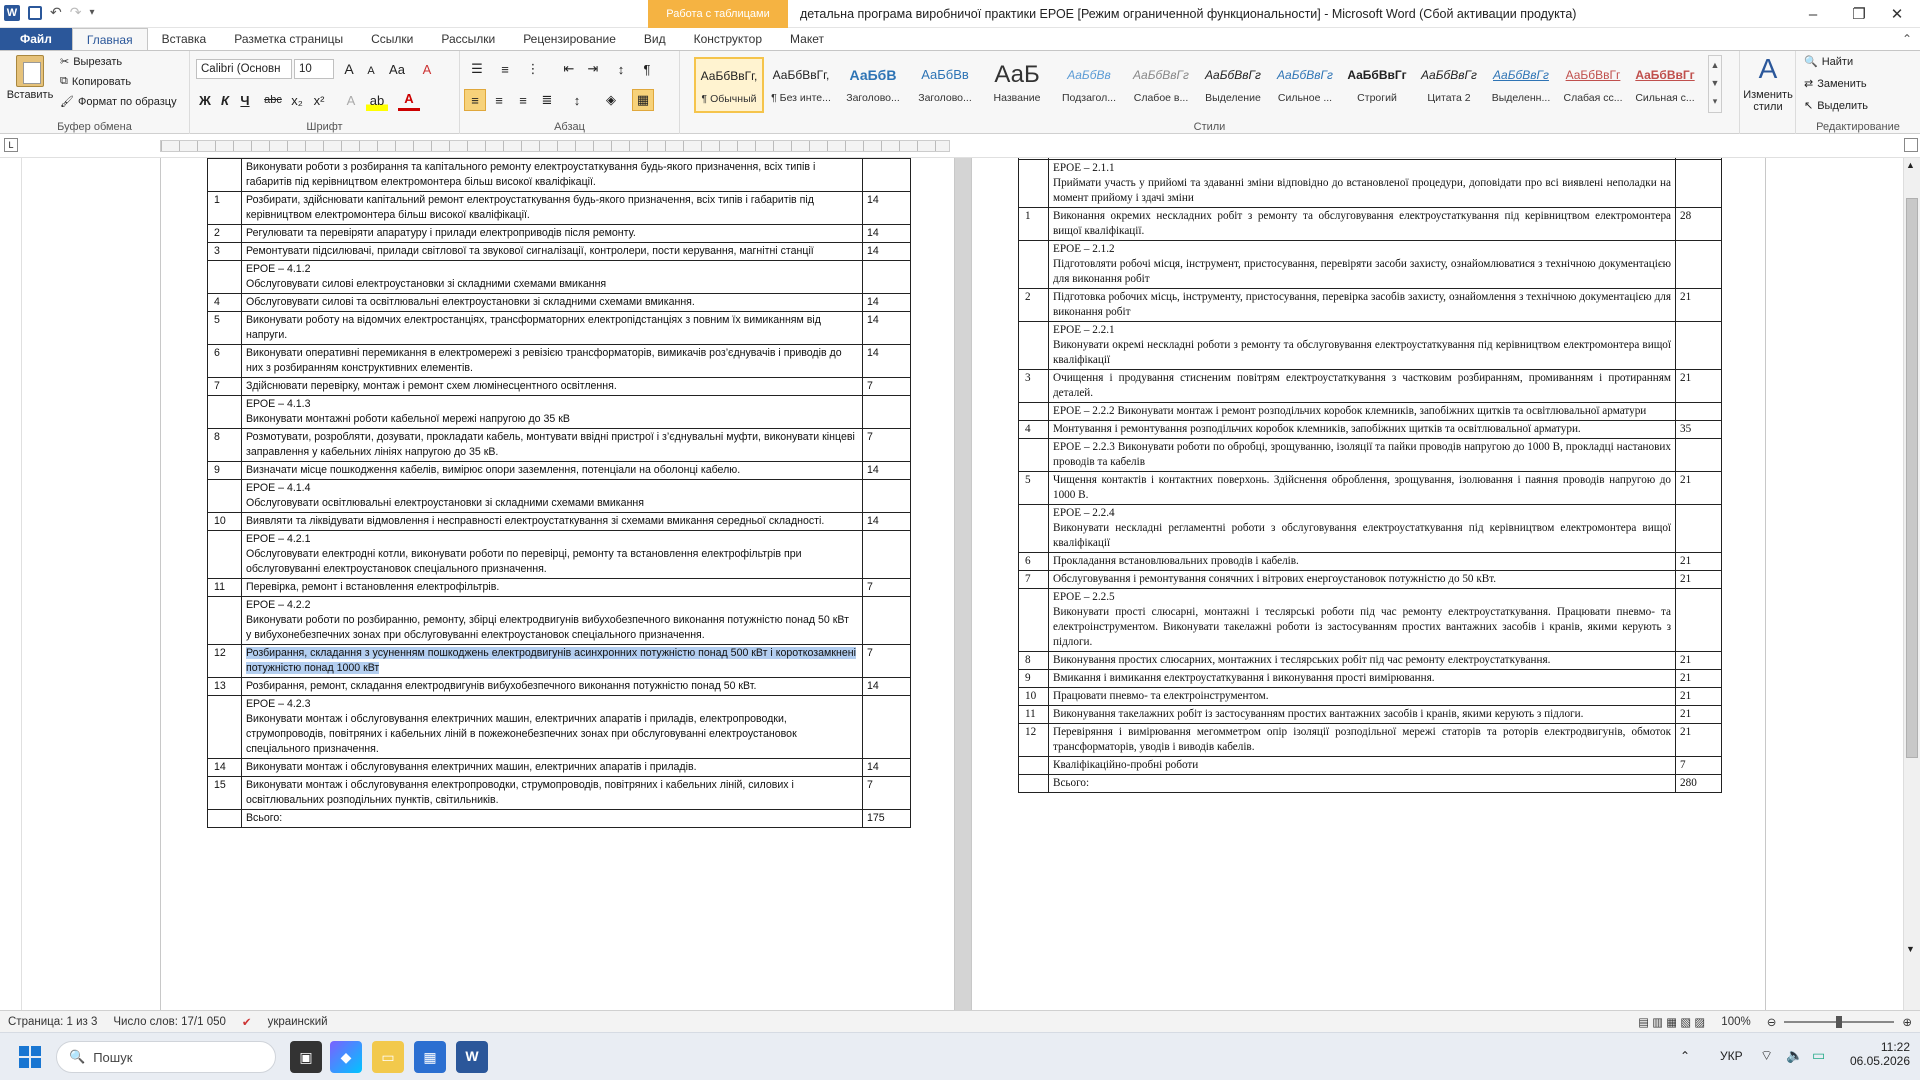  I want to click on bullets-icon: ☰, so click(477, 69).